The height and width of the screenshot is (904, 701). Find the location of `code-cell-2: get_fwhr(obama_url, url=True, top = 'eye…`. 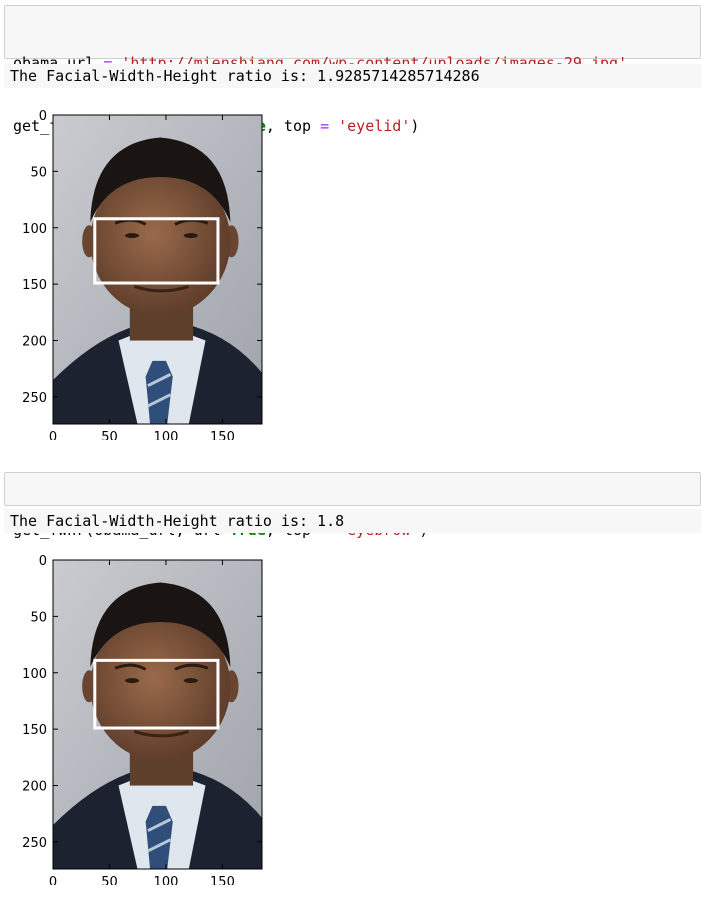

code-cell-2: get_fwhr(obama_url, url=True, top = 'eye… is located at coordinates (352, 505).